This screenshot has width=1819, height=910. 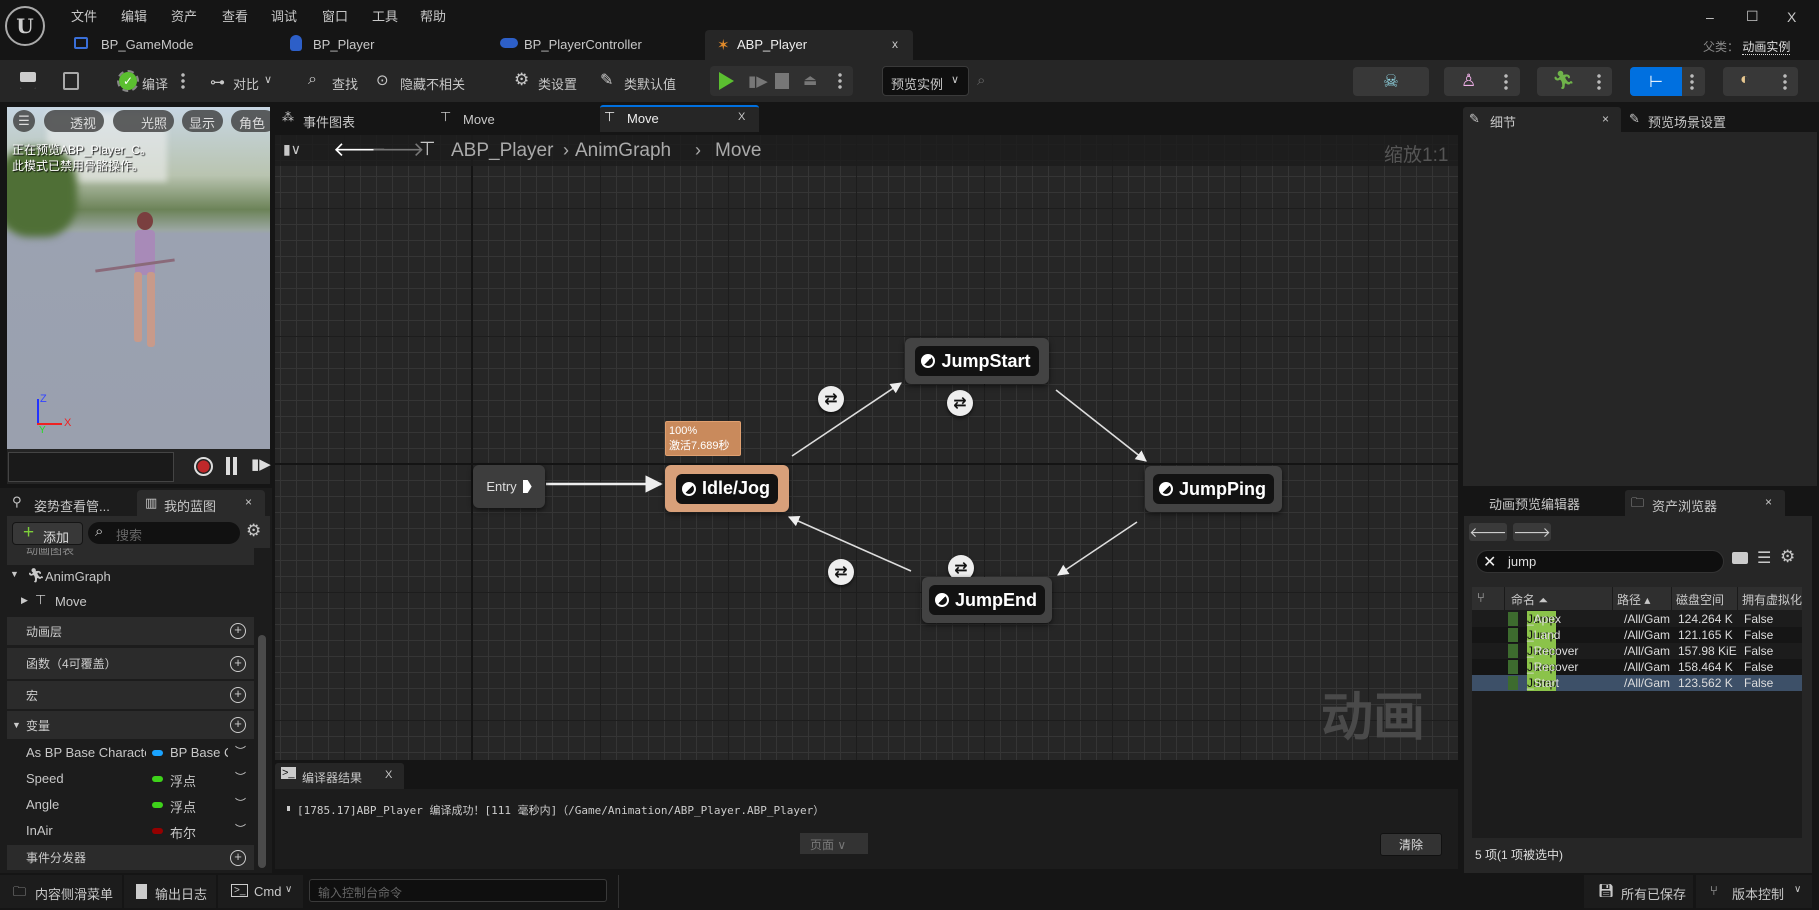 I want to click on stop-icon, so click(x=782, y=81).